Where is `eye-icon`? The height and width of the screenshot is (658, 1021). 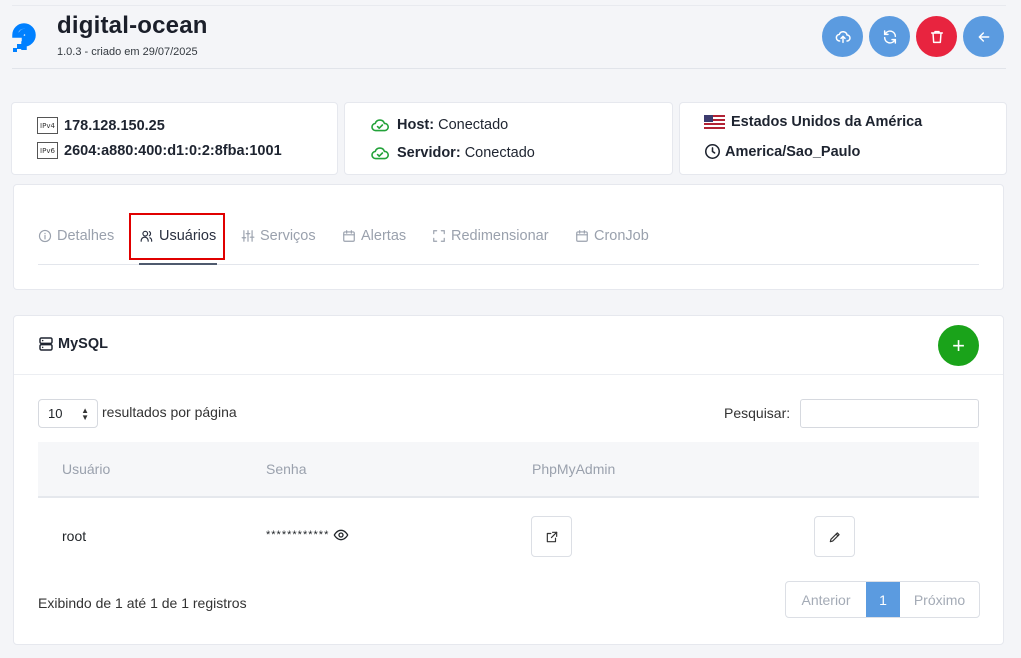
eye-icon is located at coordinates (341, 535).